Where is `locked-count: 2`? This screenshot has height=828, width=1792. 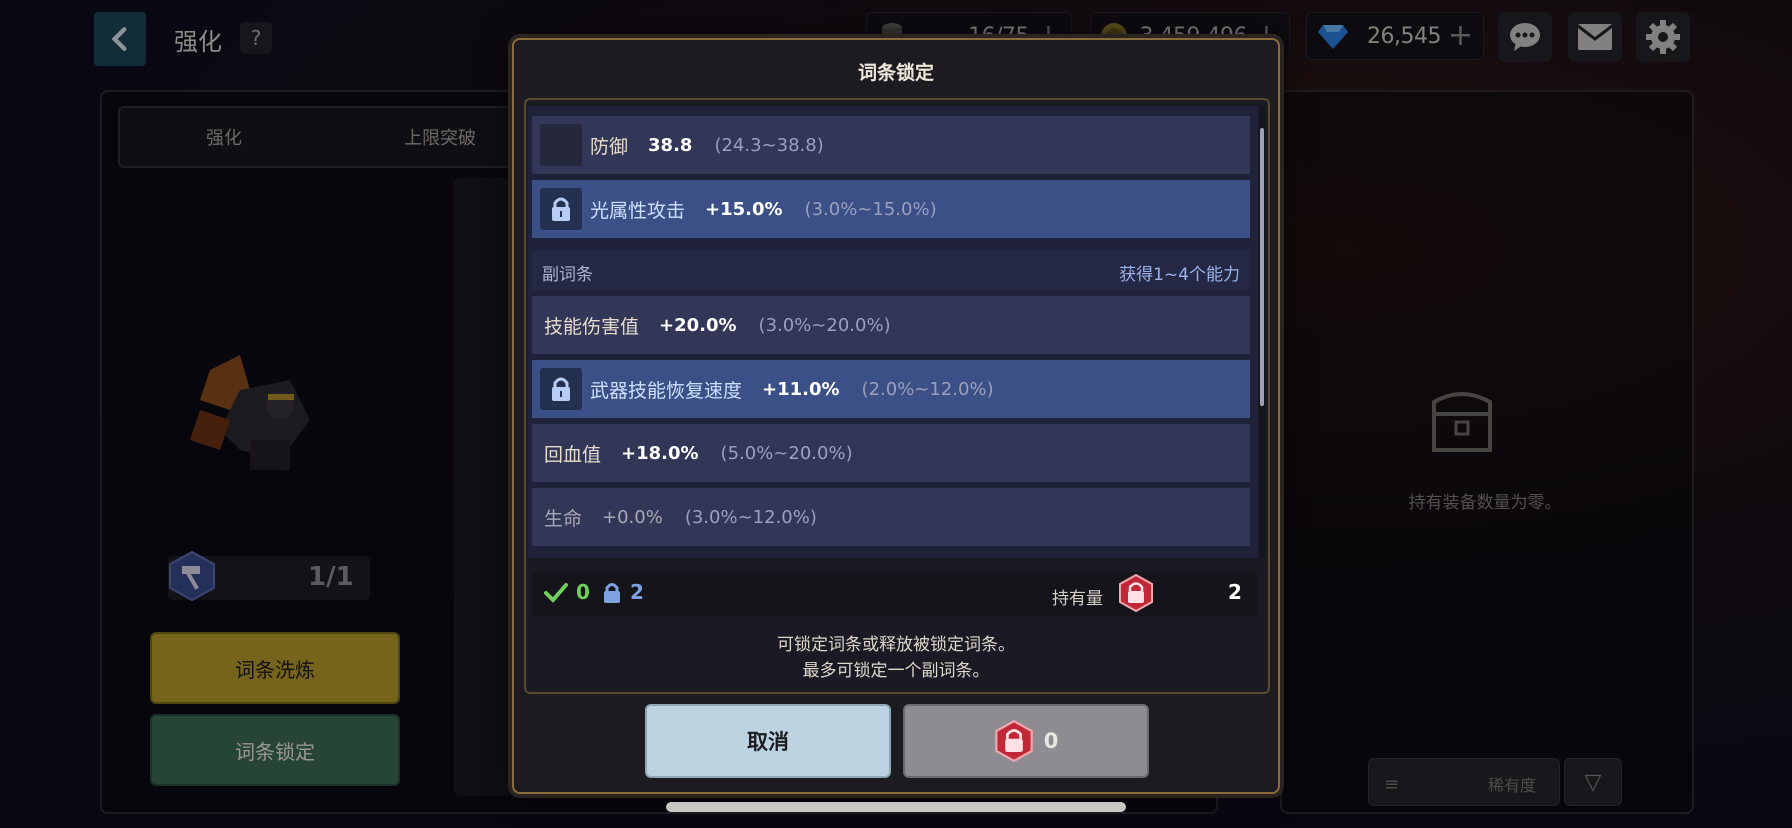 locked-count: 2 is located at coordinates (637, 592).